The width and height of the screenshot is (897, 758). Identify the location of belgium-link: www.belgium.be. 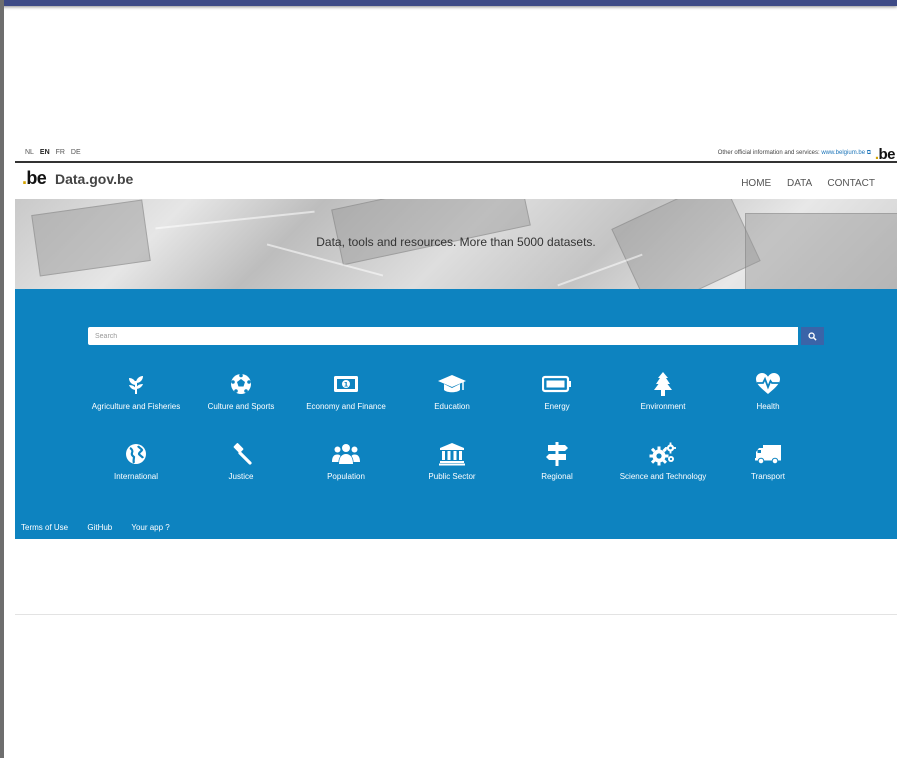
(843, 153).